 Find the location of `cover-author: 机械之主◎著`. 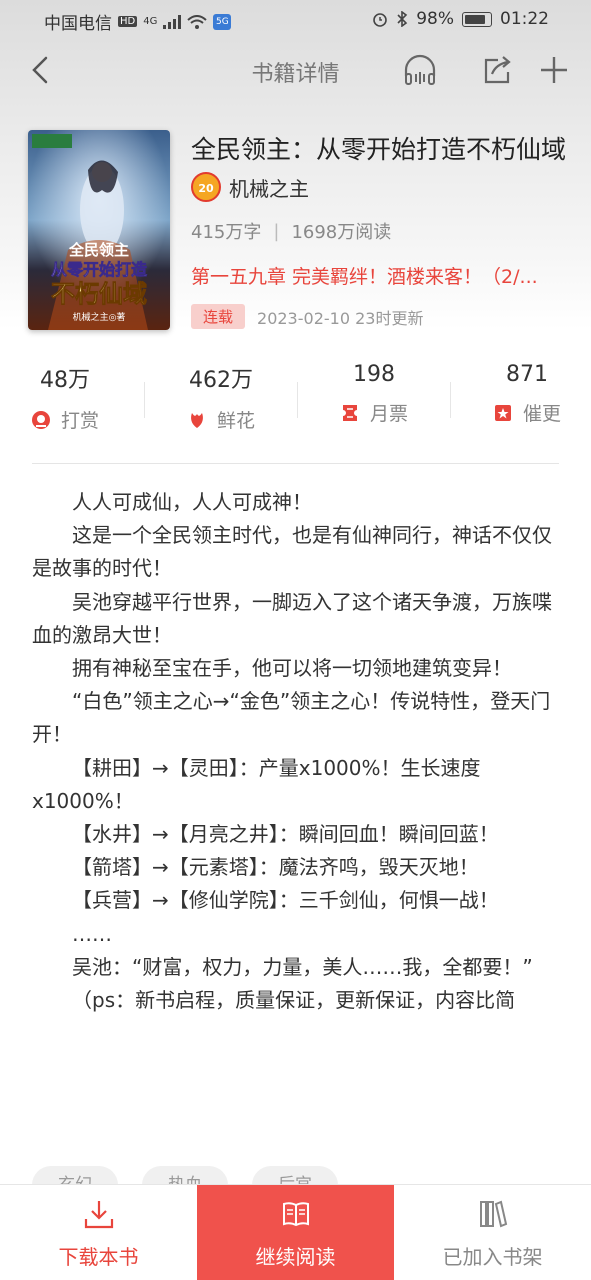

cover-author: 机械之主◎著 is located at coordinates (99, 317).